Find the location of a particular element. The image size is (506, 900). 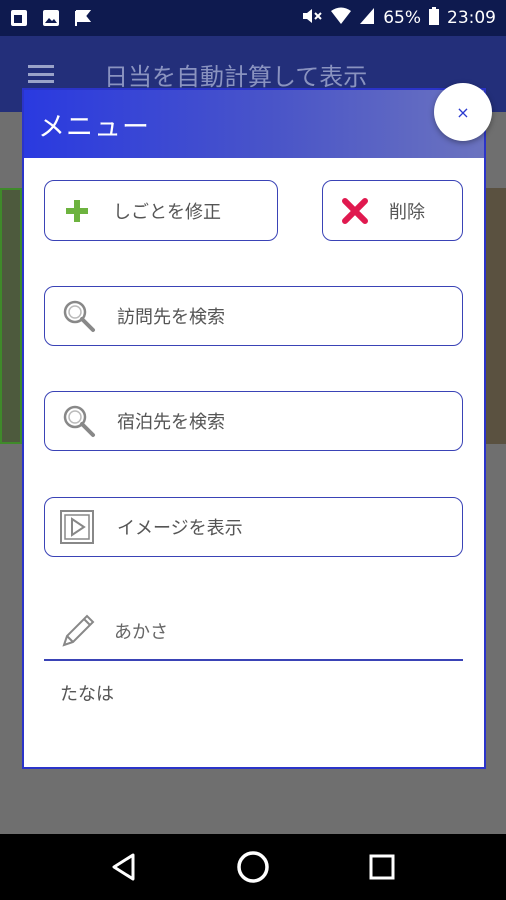

status-bar: 65% 23:09 is located at coordinates (253, 18).